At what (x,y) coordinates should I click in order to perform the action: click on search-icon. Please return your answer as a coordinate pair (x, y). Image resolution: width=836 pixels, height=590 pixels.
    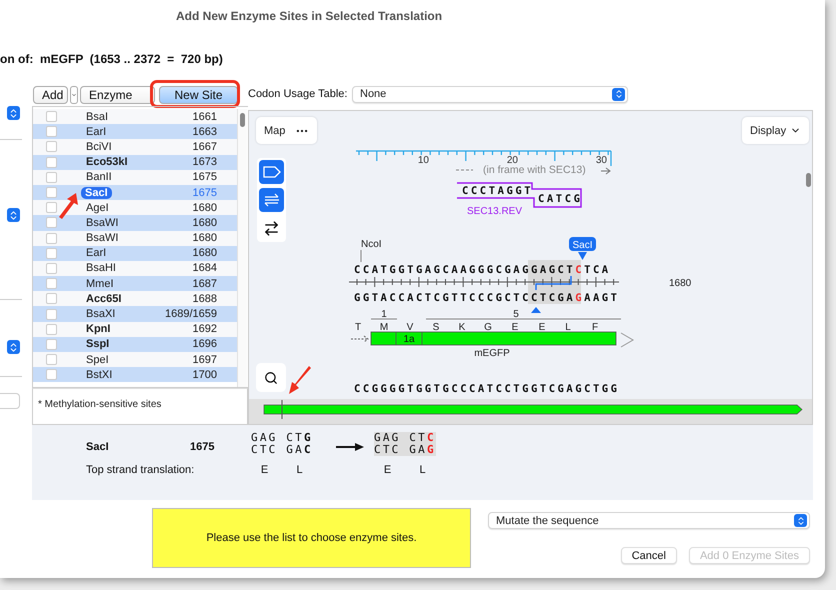
    Looking at the image, I should click on (271, 377).